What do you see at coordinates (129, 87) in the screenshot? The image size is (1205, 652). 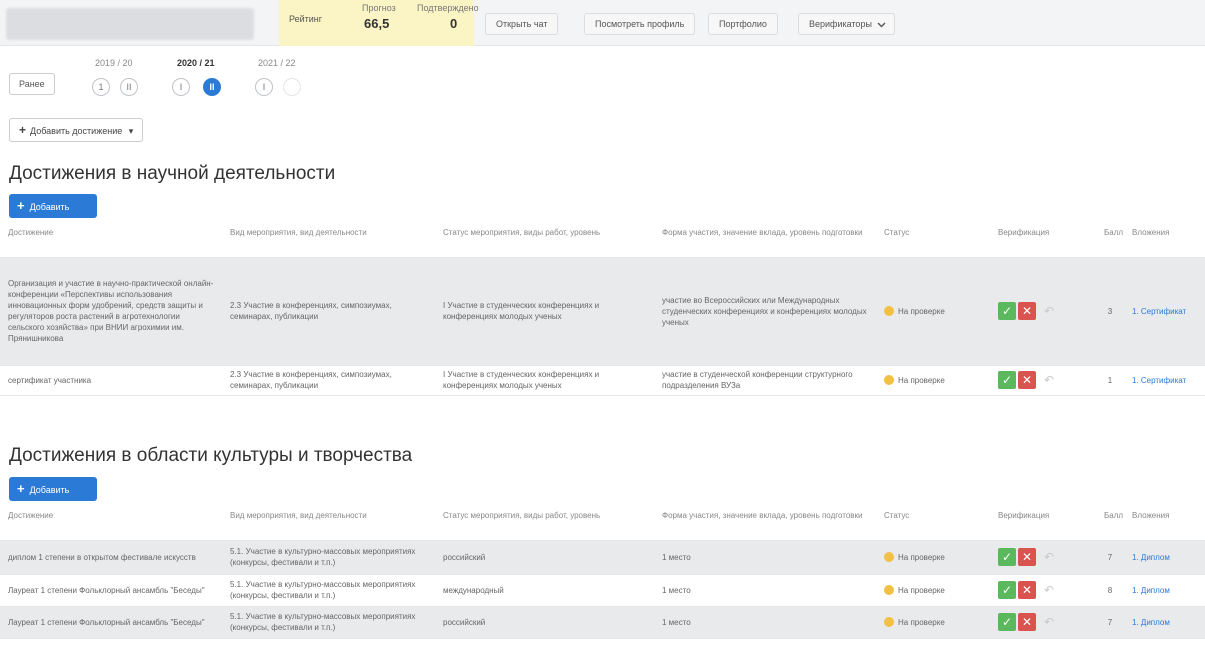 I see `semester-2019-2: II` at bounding box center [129, 87].